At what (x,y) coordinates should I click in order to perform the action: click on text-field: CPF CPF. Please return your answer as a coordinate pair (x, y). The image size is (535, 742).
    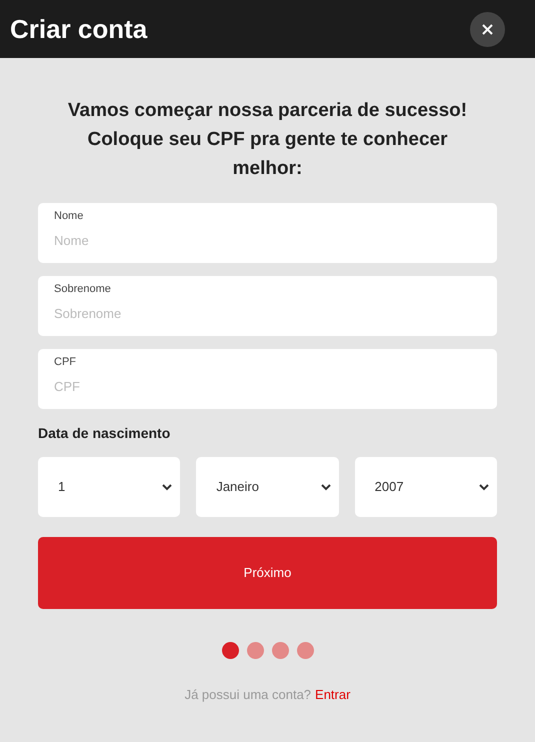
    Looking at the image, I should click on (267, 379).